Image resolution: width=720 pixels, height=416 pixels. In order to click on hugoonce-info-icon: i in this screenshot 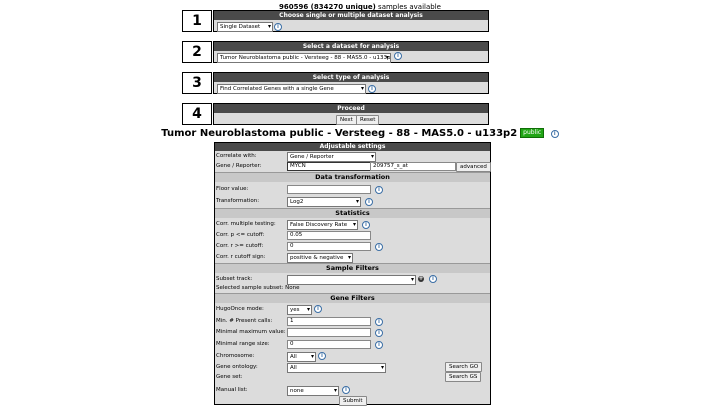, I will do `click(318, 309)`.